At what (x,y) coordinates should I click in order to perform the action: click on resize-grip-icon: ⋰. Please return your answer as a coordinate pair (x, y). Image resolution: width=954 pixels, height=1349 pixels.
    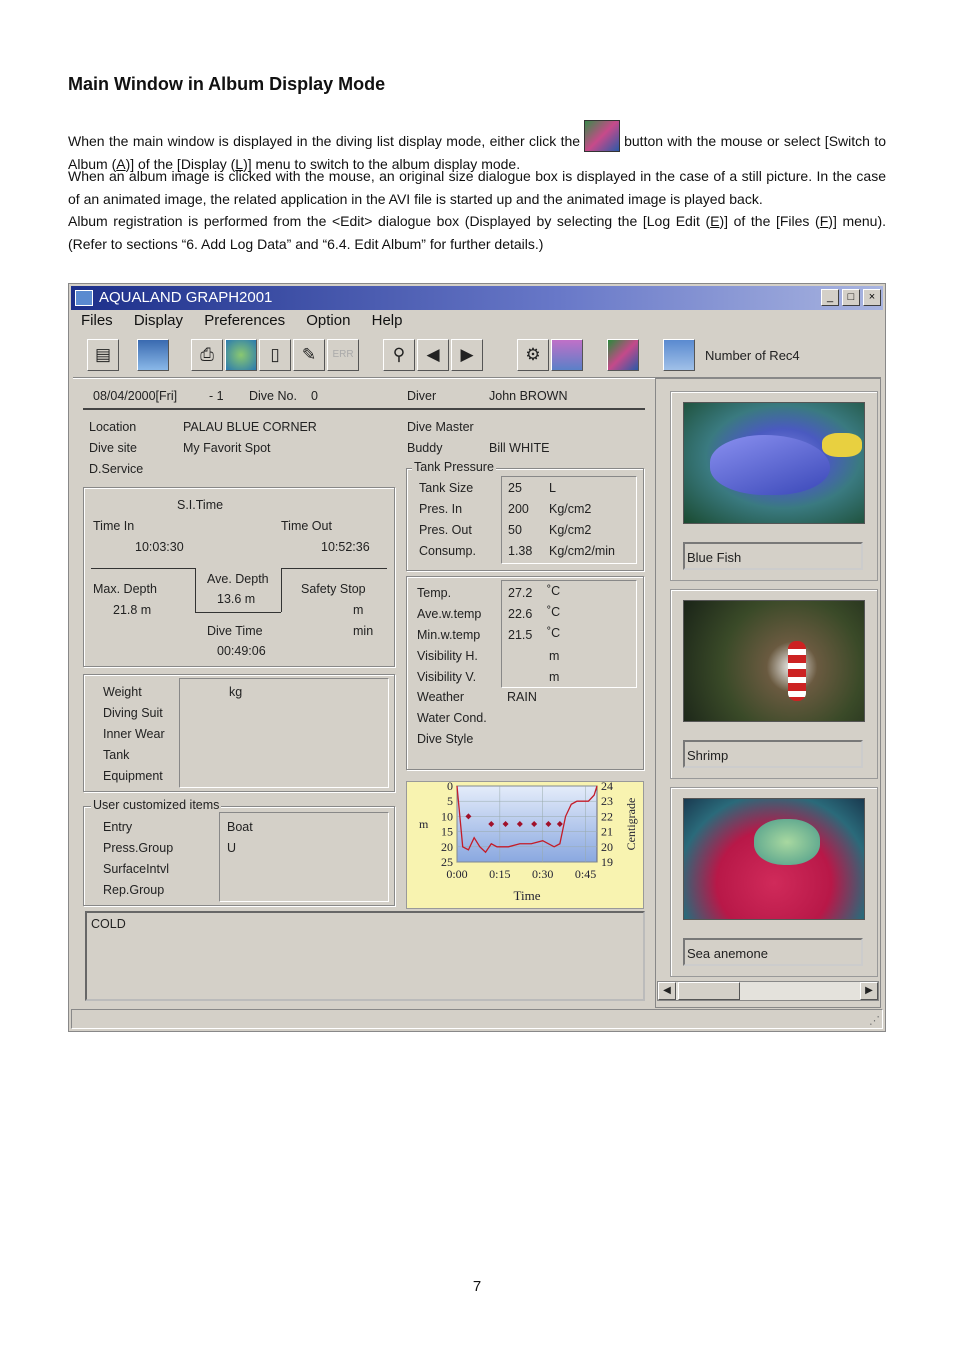
    Looking at the image, I should click on (874, 1020).